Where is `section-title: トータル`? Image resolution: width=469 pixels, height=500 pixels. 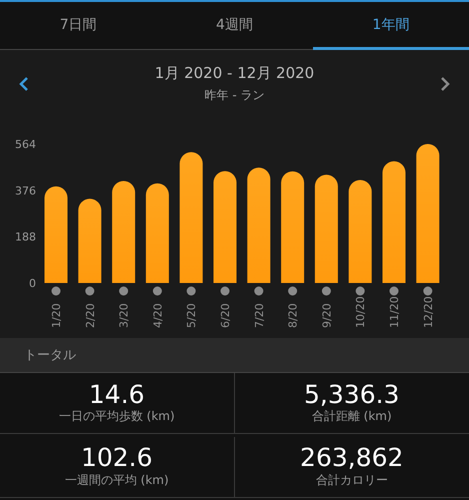 section-title: トータル is located at coordinates (50, 355).